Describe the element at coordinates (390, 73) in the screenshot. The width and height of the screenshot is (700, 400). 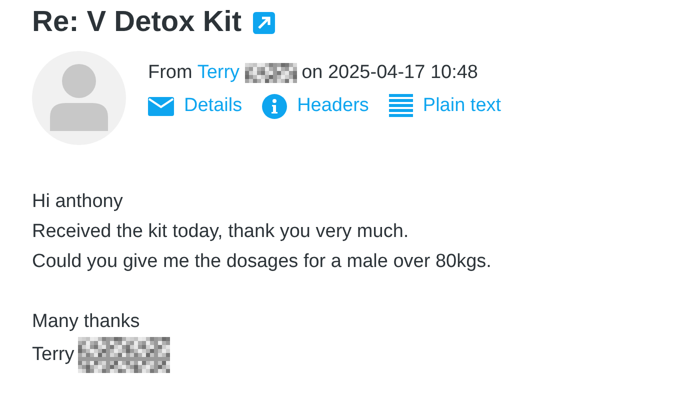
I see `sent-date: on 2025-04-17 10:48` at that location.